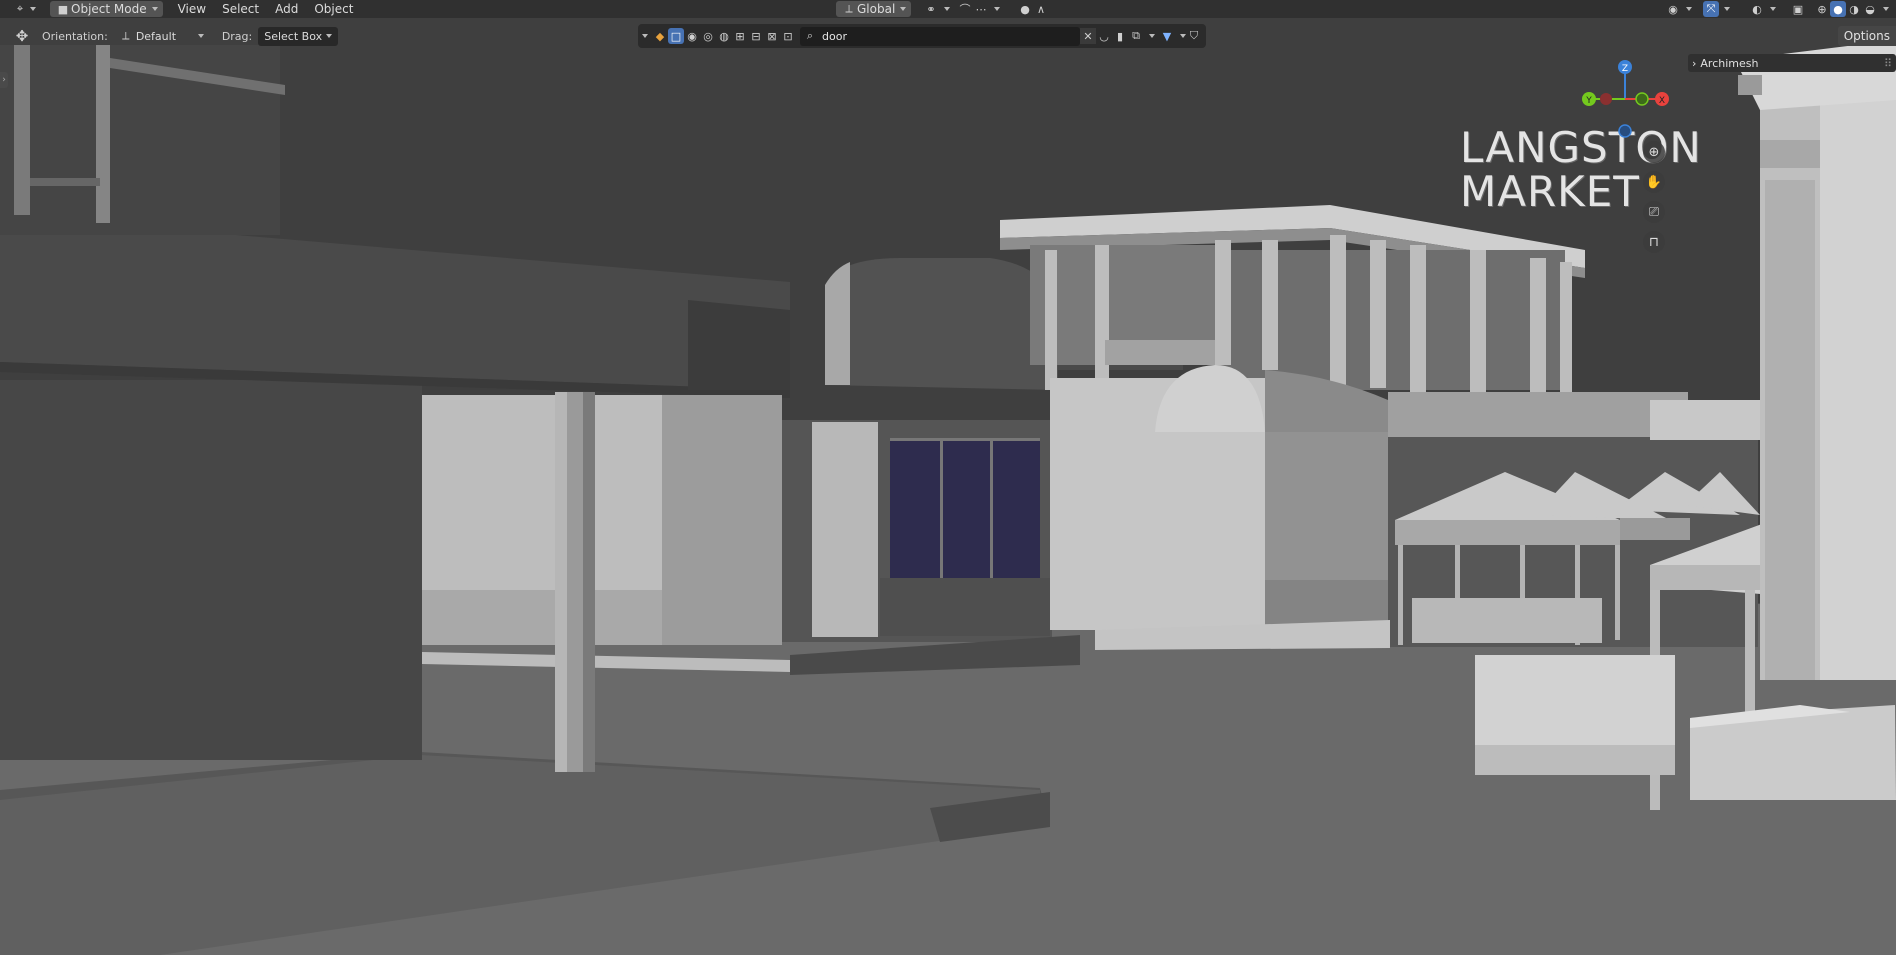  Describe the element at coordinates (1654, 152) in the screenshot. I see `zoom-icon: ⊕` at that location.